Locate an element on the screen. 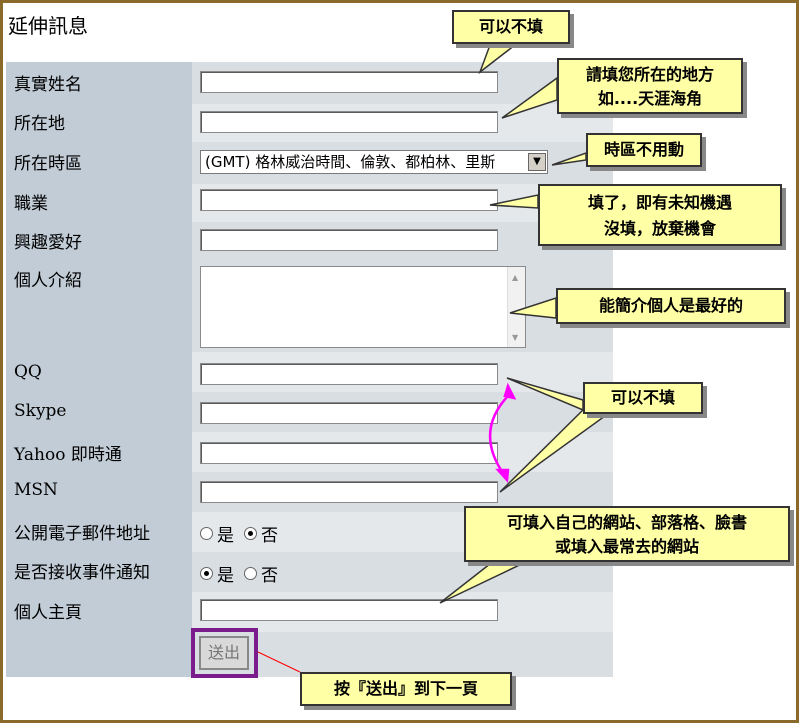  note-submit-hint: 按『送出』到下一頁 is located at coordinates (406, 689).